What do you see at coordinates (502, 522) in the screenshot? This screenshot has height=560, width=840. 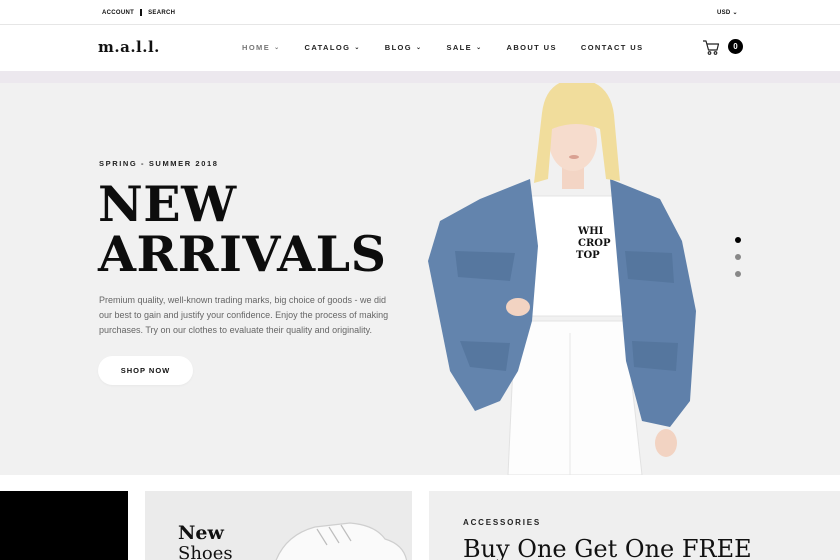 I see `promo-accessories-label: ACCESSORIES` at bounding box center [502, 522].